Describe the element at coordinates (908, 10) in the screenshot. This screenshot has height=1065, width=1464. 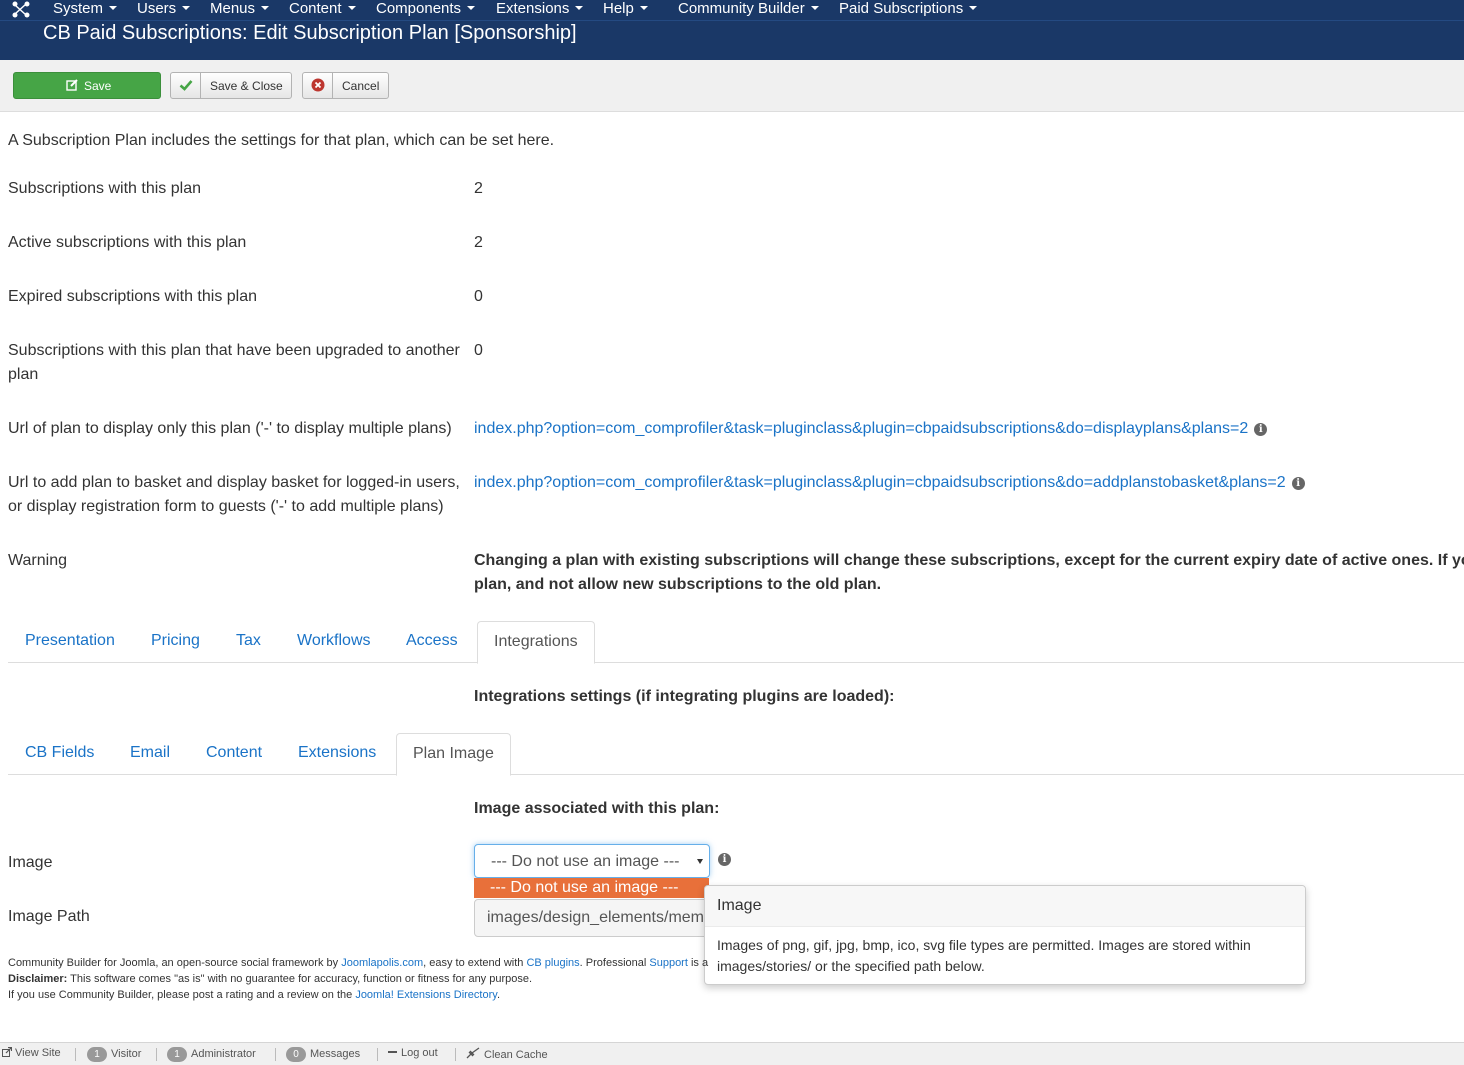
I see `menu-paid-subscriptions: Paid Subscriptions` at that location.